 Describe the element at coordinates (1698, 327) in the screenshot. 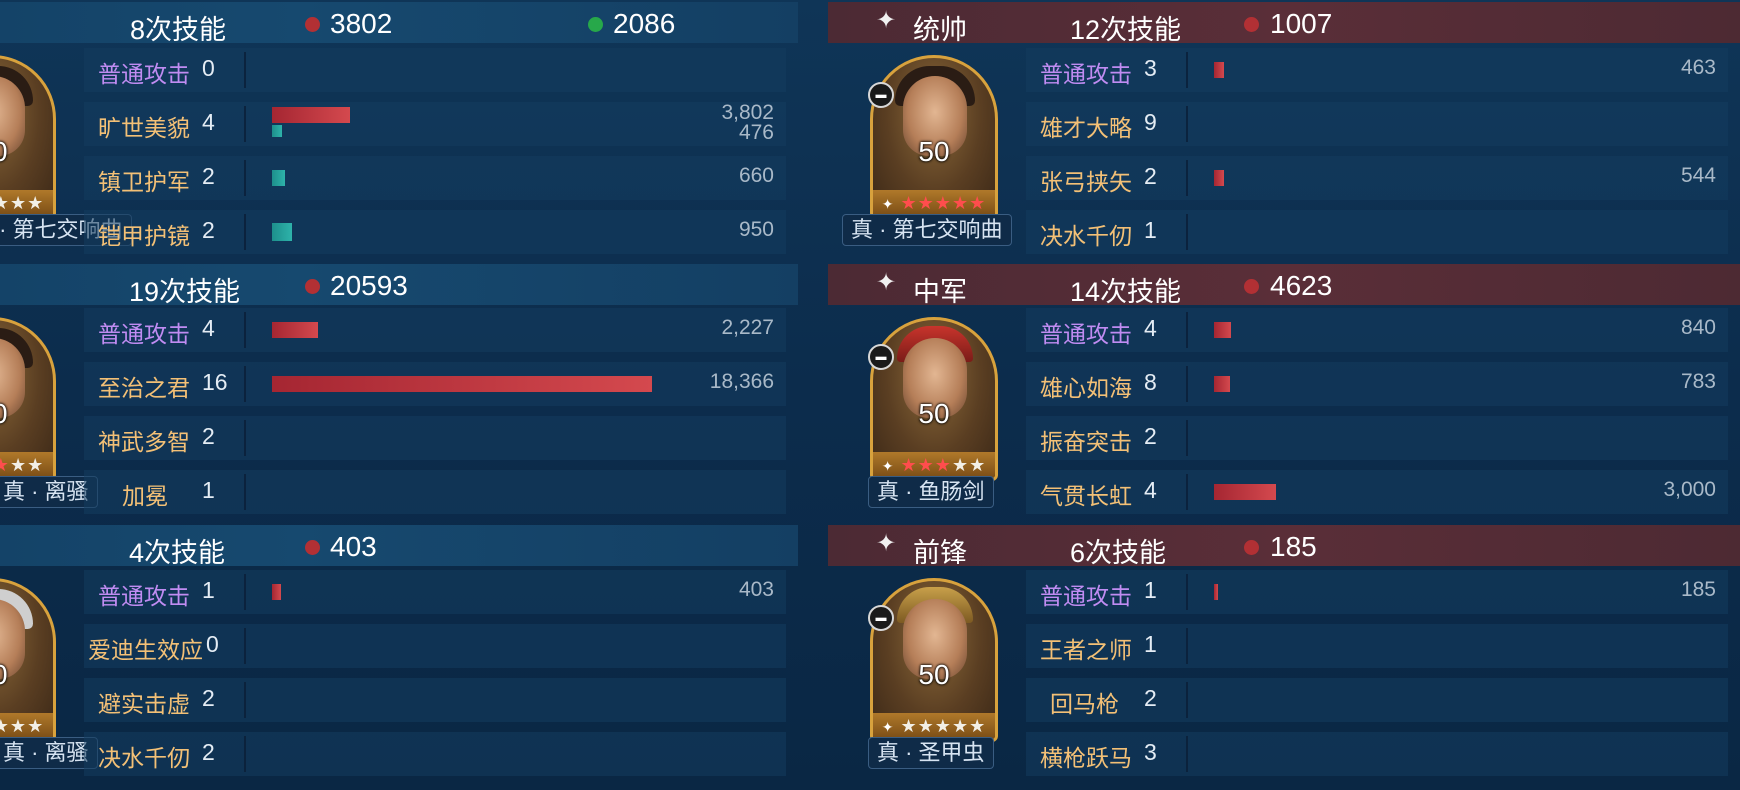

I see `damage-value: 840` at that location.